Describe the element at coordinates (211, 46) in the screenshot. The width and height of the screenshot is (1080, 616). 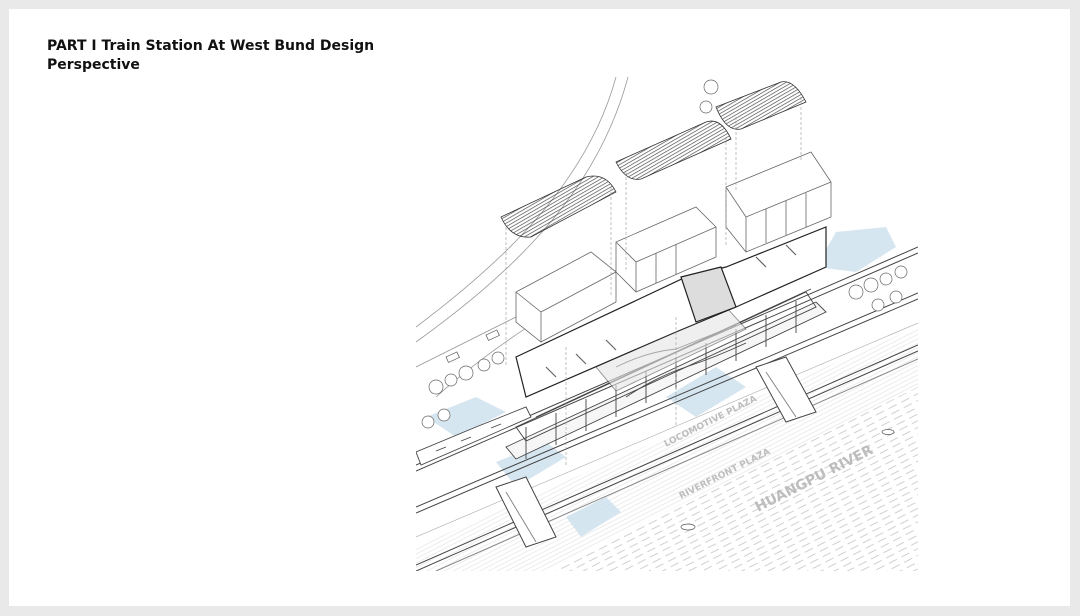
I see `title-line-1: PART I Train Station At West Bund Design` at that location.